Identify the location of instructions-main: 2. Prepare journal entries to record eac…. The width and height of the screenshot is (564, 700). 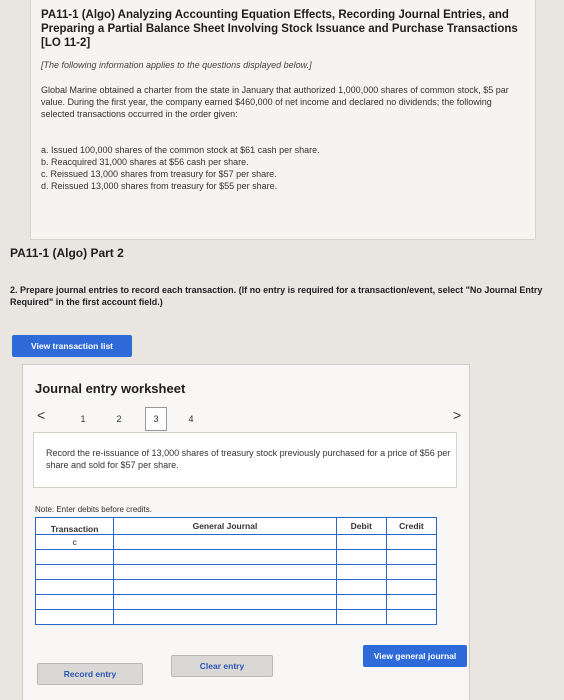
(124, 290).